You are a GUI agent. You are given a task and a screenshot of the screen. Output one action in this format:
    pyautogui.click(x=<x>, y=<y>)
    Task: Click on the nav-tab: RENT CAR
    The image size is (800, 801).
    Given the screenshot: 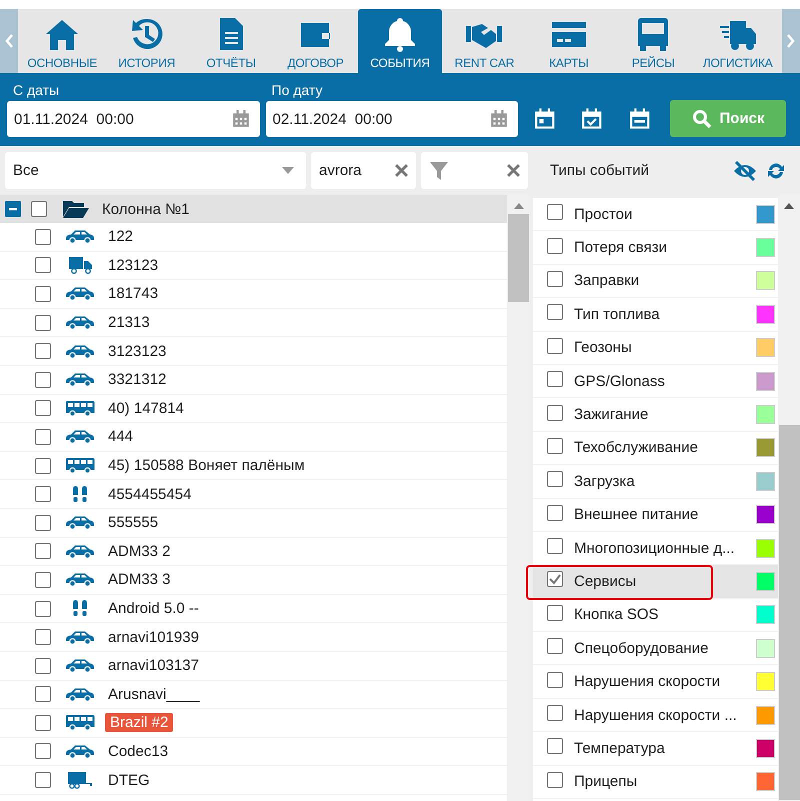 What is the action you would take?
    pyautogui.click(x=484, y=41)
    